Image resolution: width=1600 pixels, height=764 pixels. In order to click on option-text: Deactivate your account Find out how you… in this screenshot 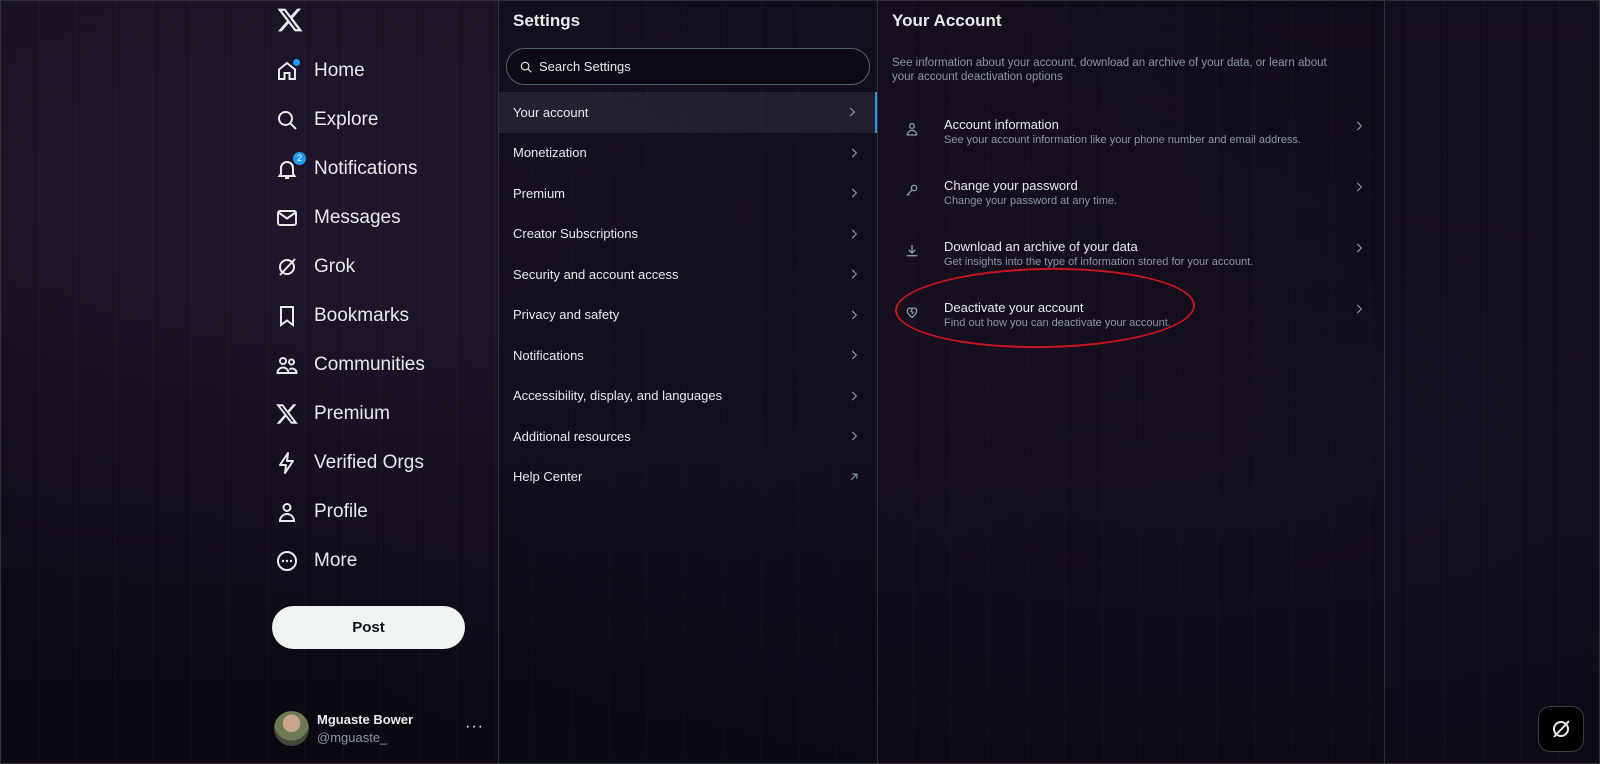, I will do `click(1157, 314)`.